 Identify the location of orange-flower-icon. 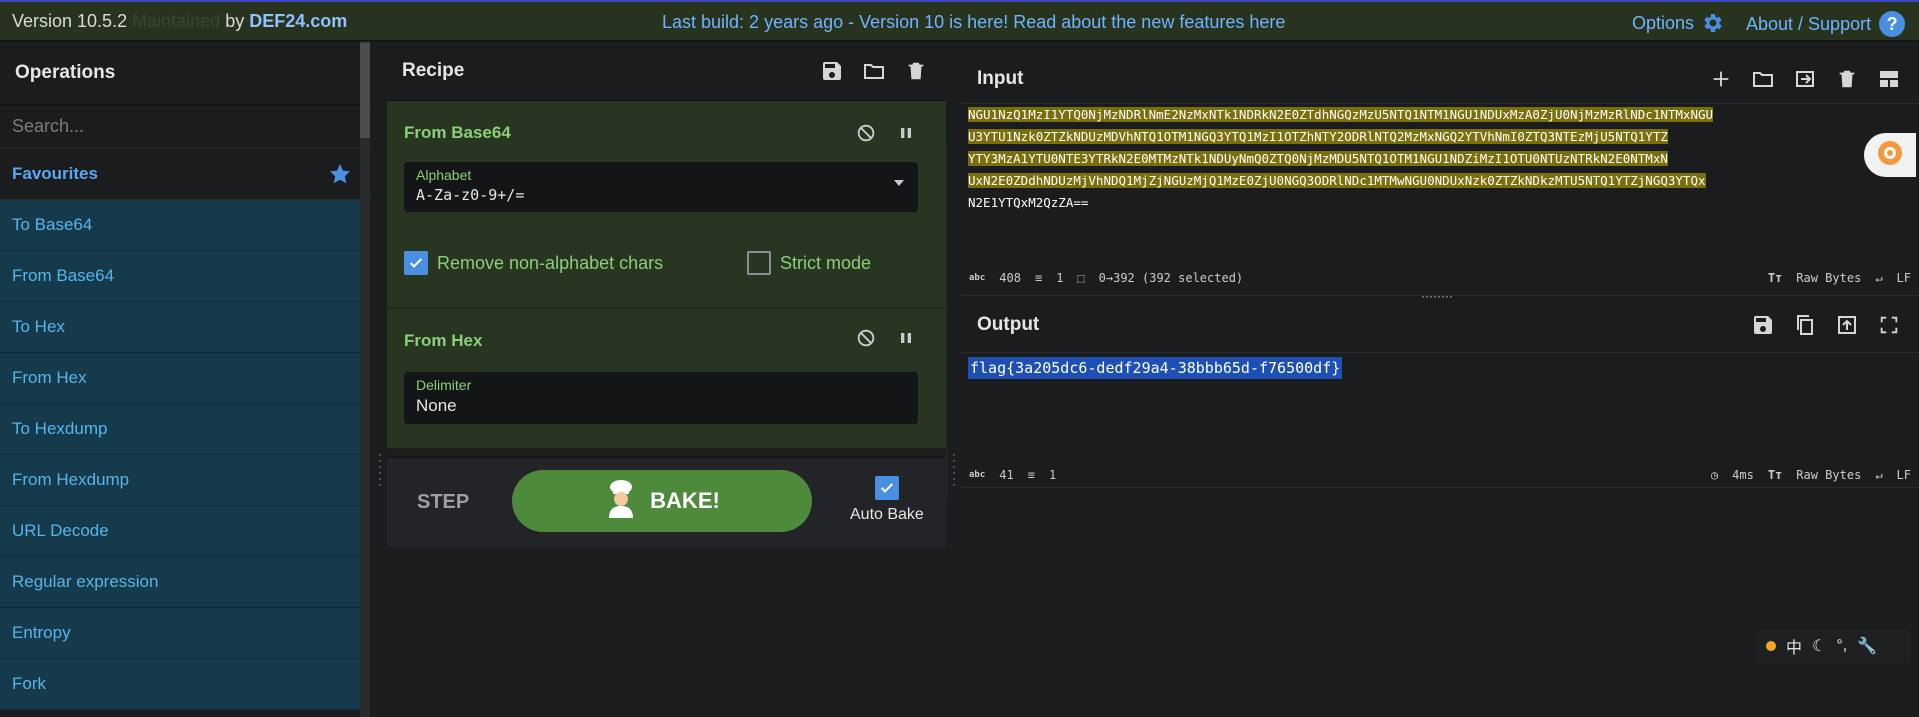
(1890, 155).